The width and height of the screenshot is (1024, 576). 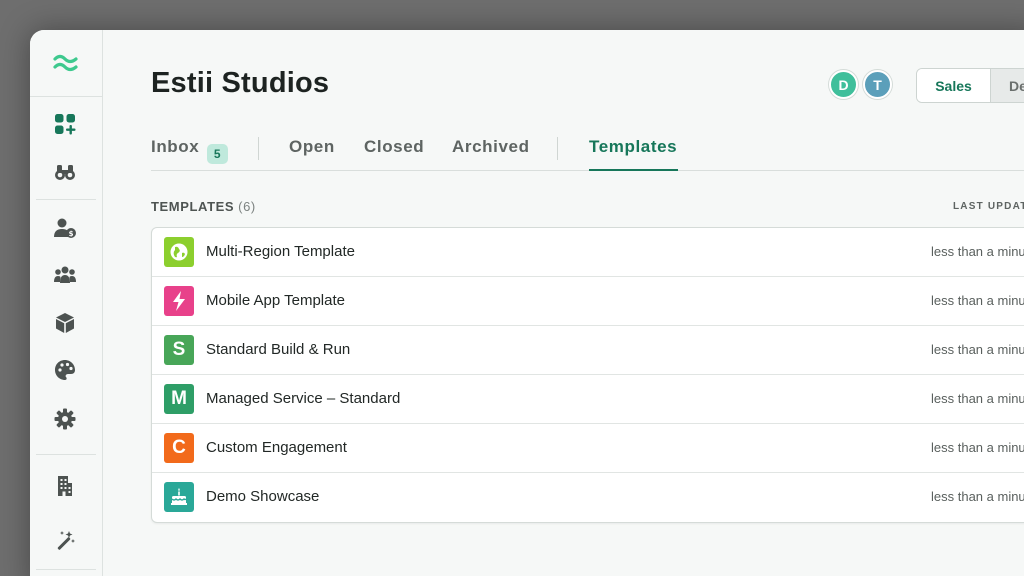 I want to click on letter-icon: S, so click(x=179, y=350).